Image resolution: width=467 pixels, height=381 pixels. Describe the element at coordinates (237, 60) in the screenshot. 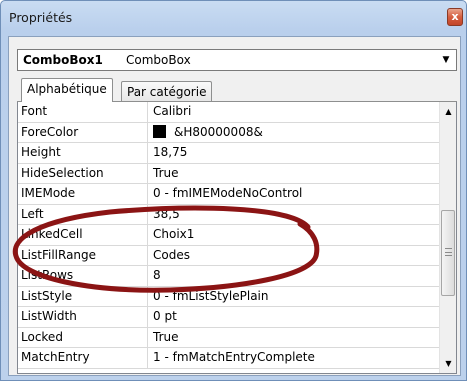

I see `object-selector-combo: ComboBox1 ComboBox ▼` at that location.